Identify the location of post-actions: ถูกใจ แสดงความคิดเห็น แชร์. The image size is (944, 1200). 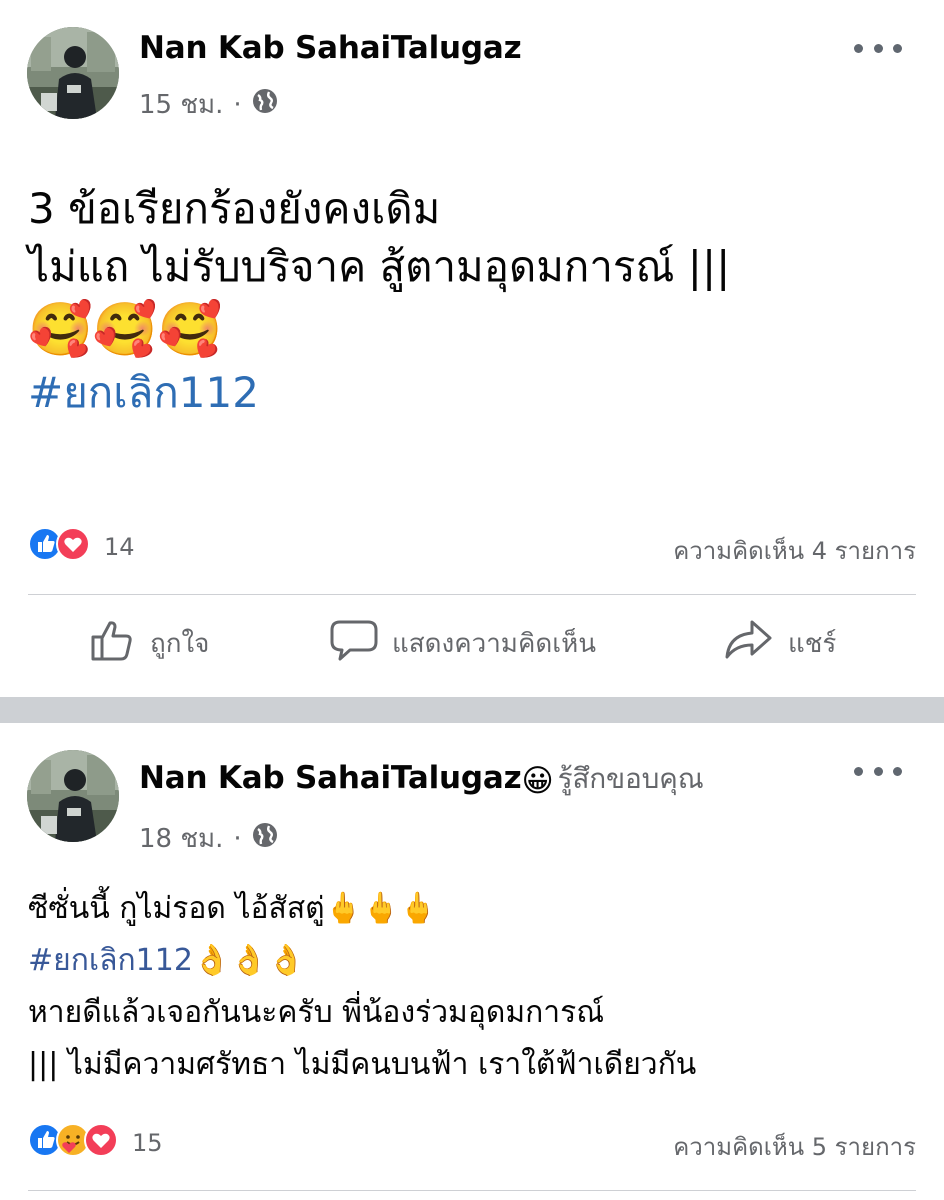
(472, 648).